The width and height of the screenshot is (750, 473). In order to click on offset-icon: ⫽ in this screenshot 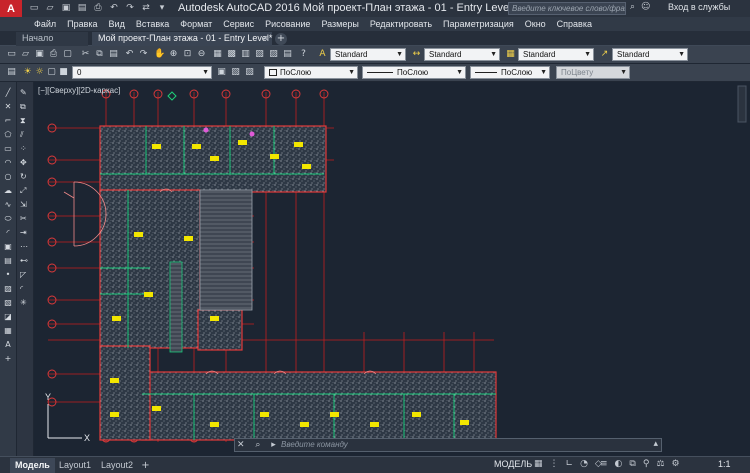, I will do `click(22, 135)`.